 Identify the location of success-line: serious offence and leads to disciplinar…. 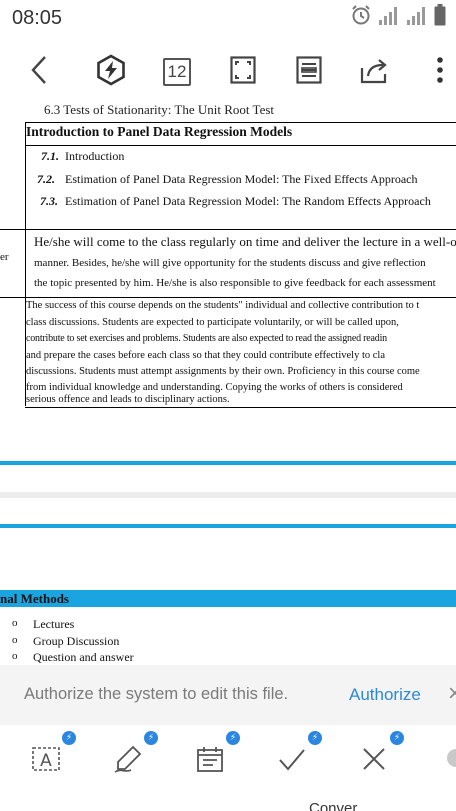
(128, 399).